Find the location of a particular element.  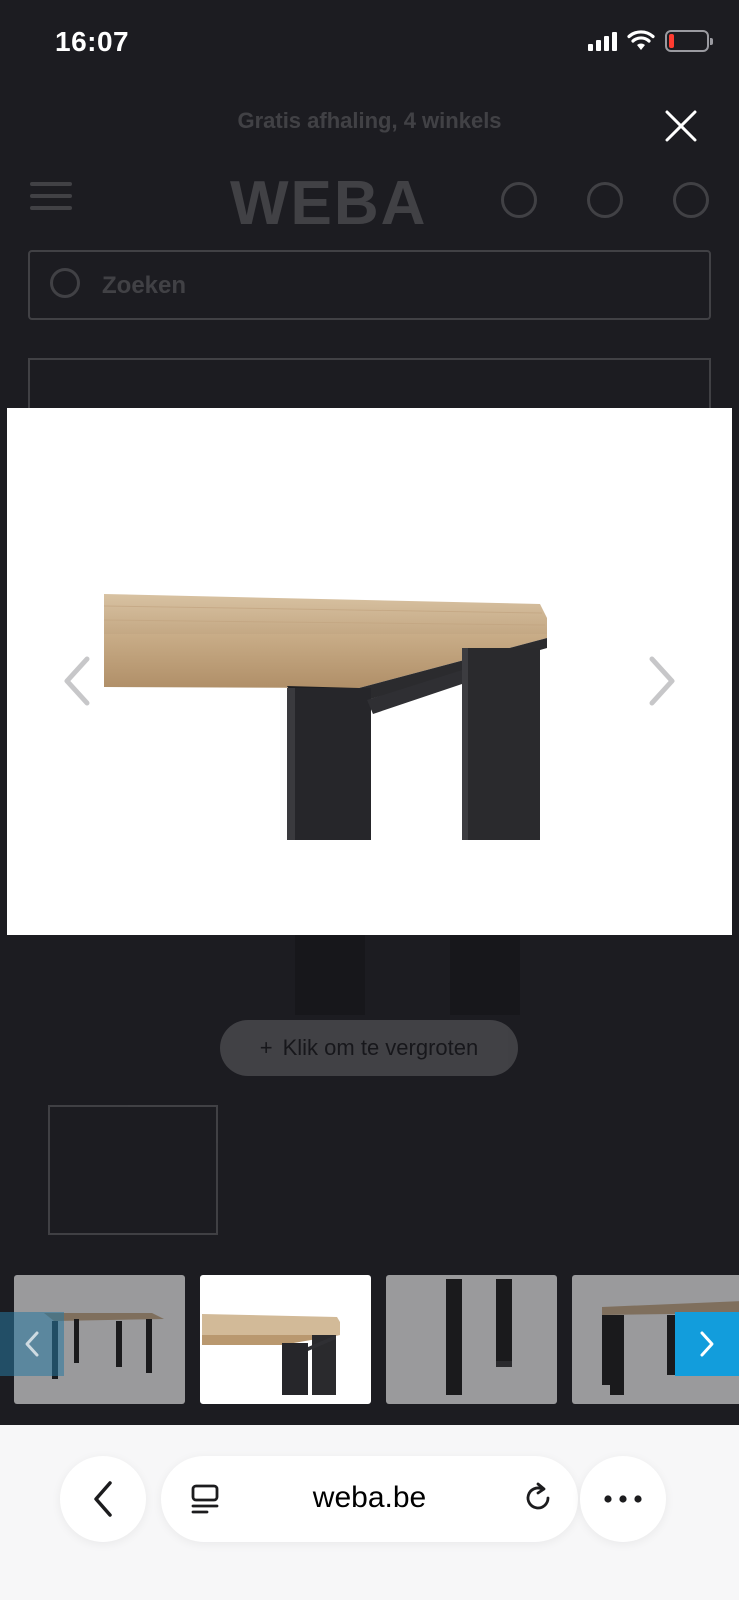

site-logo: WEBA is located at coordinates (329, 203).